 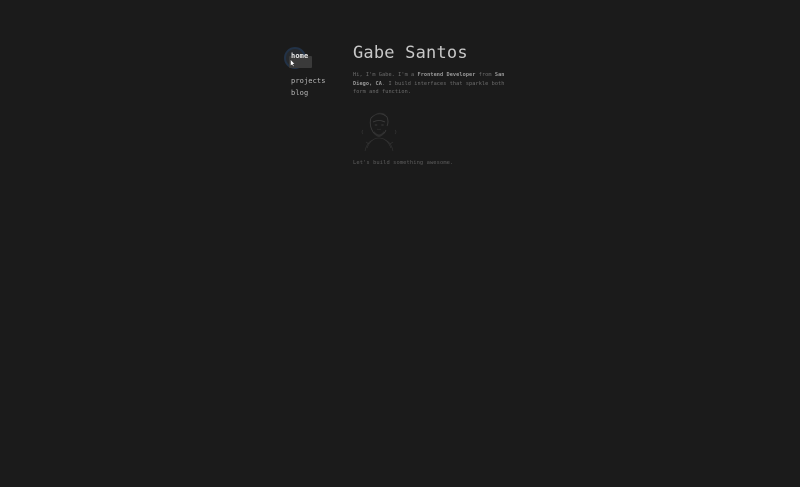 I want to click on cta-text: Let's build something awesome., so click(x=403, y=162).